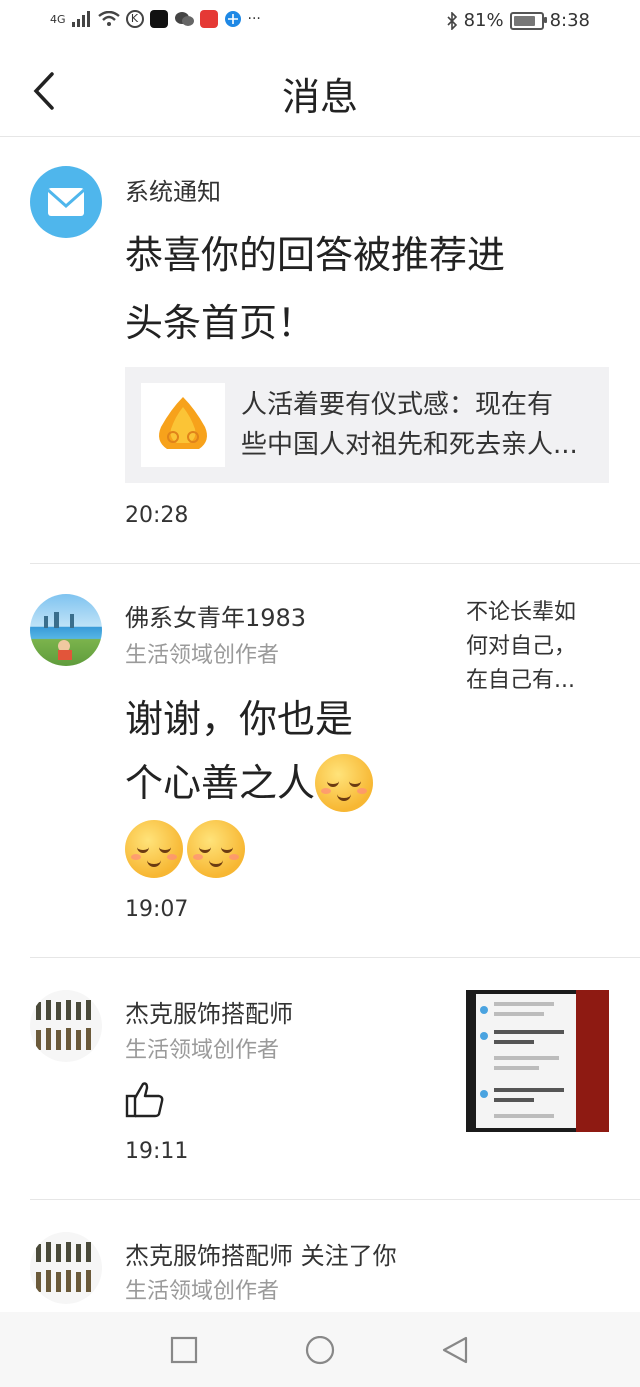  Describe the element at coordinates (397, 405) in the screenshot. I see `article-title-line: 人活着要有仪式感：现在有` at that location.